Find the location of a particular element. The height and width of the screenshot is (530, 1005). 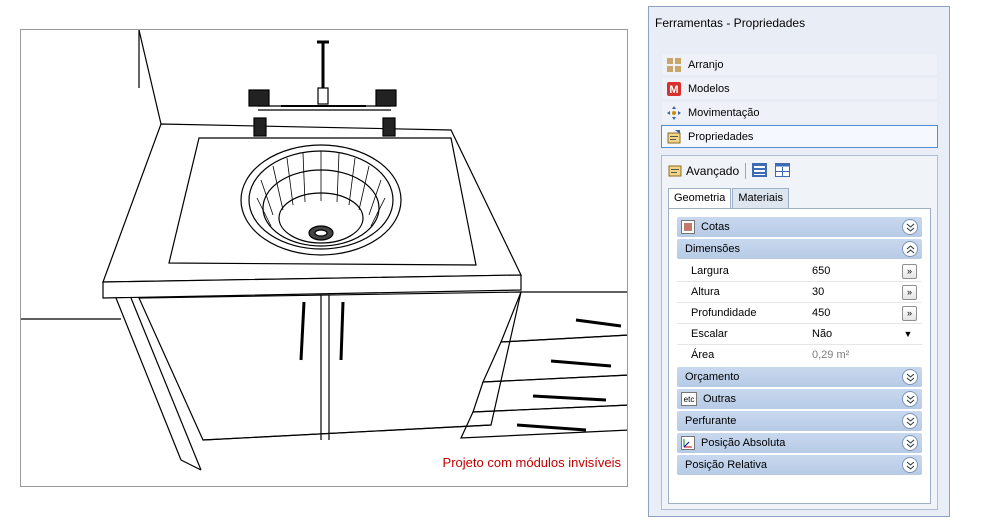

tool-label: Propriedades is located at coordinates (721, 136).